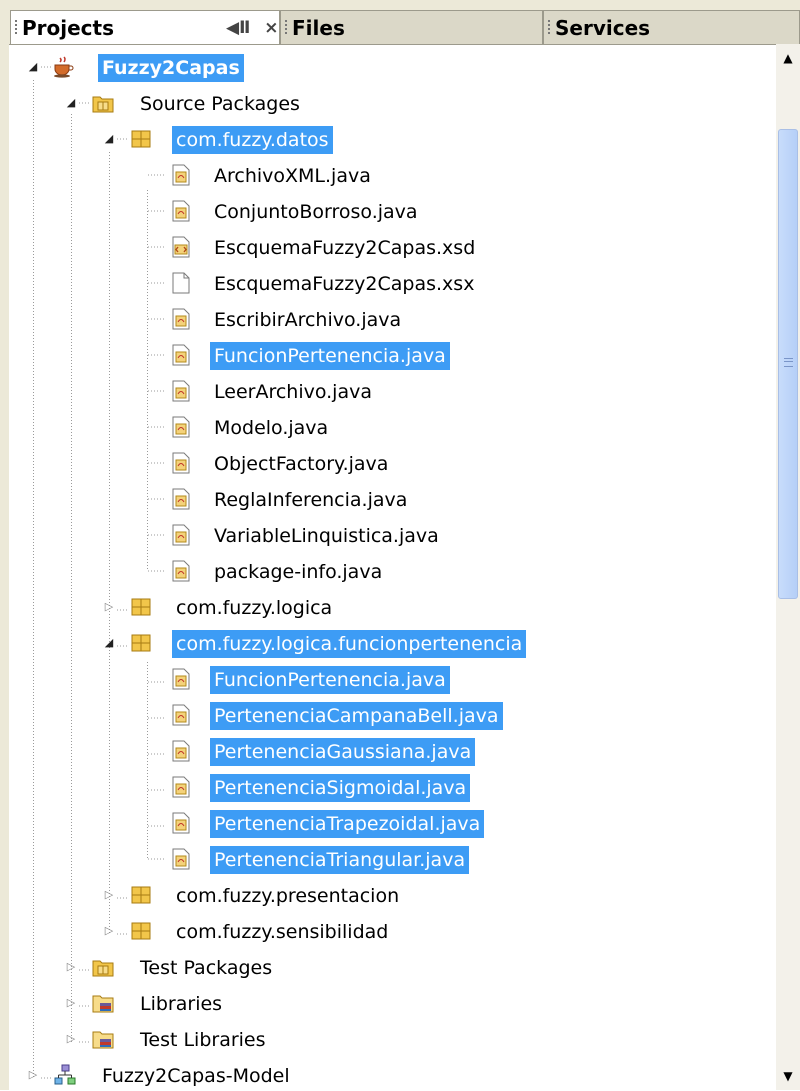 This screenshot has height=1091, width=800. I want to click on tree-node-file: PertenenciaTrapezoidal.java, so click(388, 823).